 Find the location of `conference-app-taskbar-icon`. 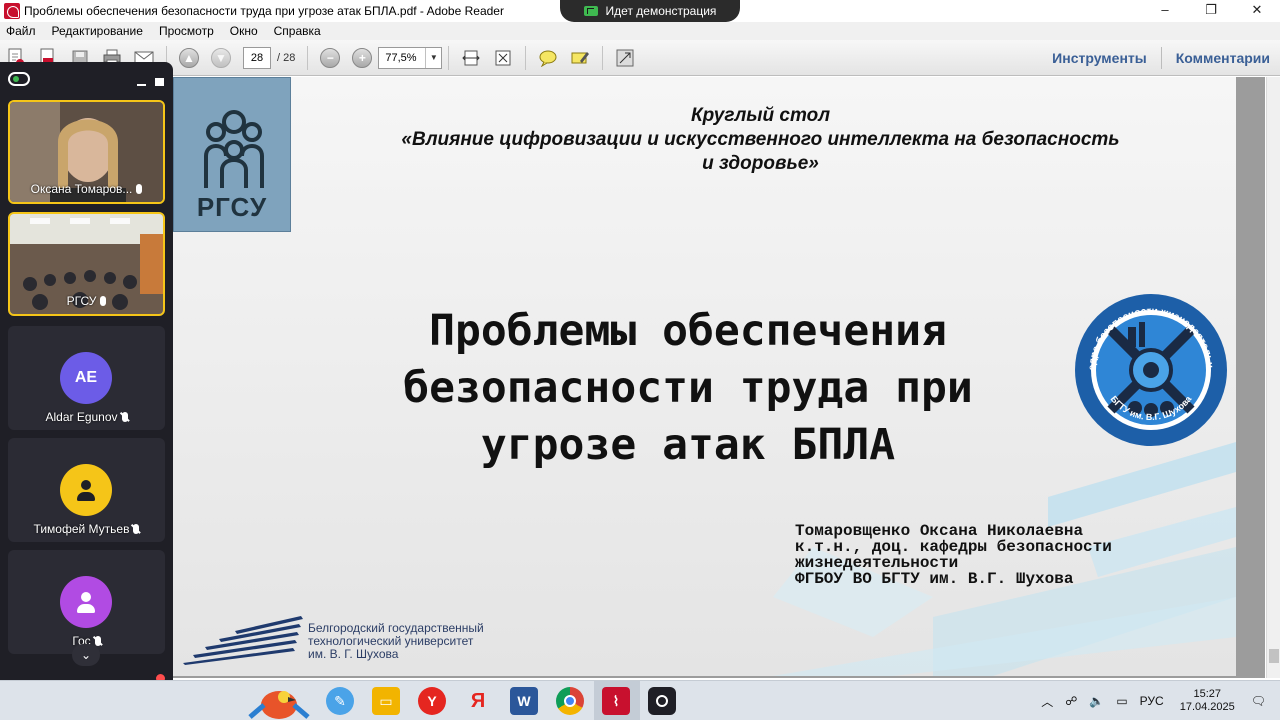

conference-app-taskbar-icon is located at coordinates (662, 701).